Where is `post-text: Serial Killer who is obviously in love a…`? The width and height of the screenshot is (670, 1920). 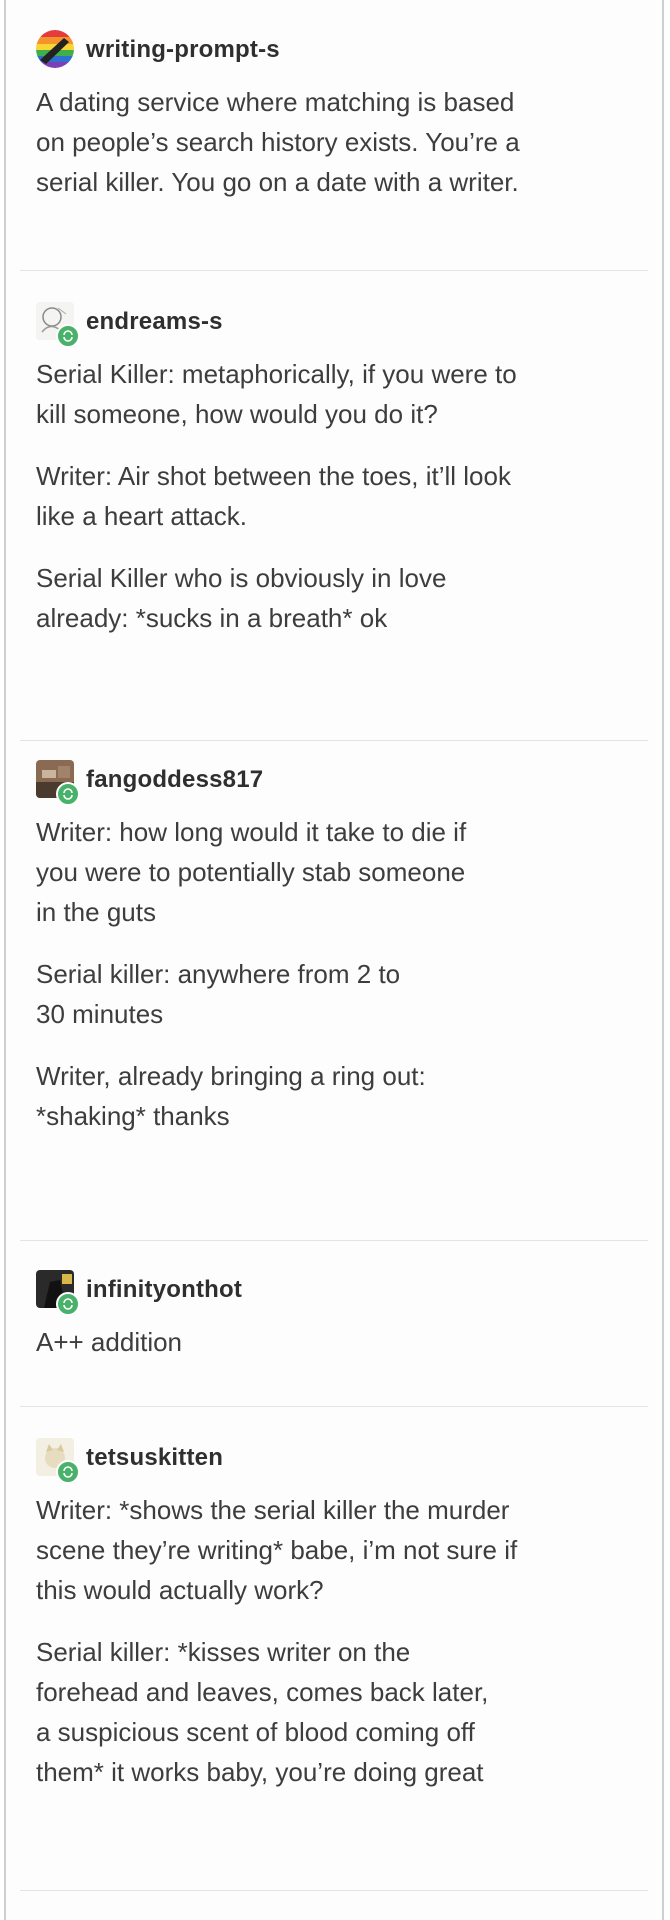
post-text: Serial Killer who is obviously in love a… is located at coordinates (241, 598).